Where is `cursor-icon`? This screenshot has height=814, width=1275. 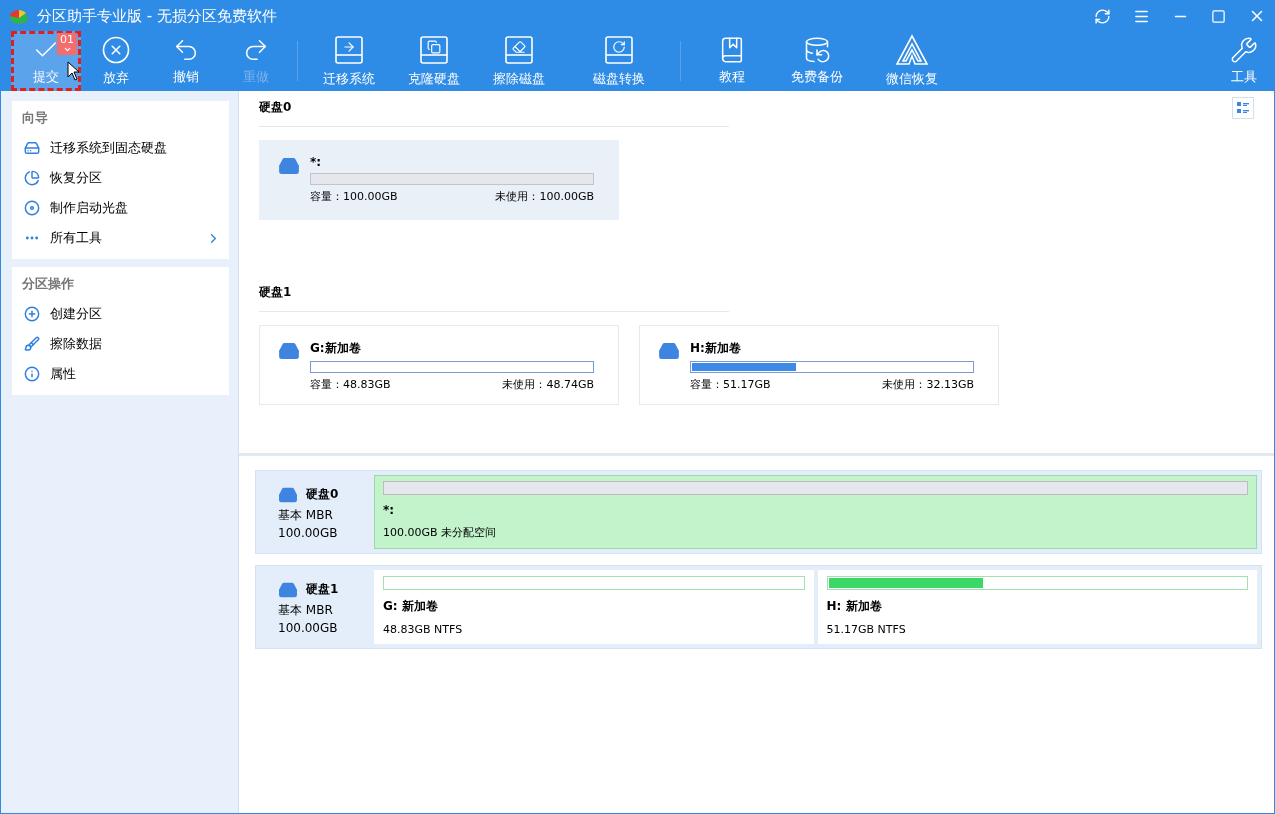 cursor-icon is located at coordinates (74, 71).